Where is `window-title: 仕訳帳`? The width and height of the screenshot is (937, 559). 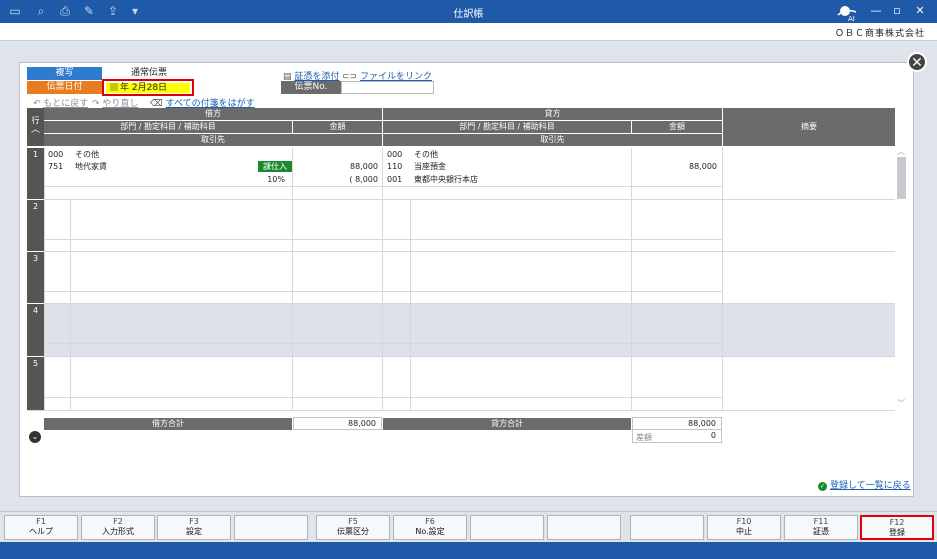
window-title: 仕訳帳 is located at coordinates (468, 14).